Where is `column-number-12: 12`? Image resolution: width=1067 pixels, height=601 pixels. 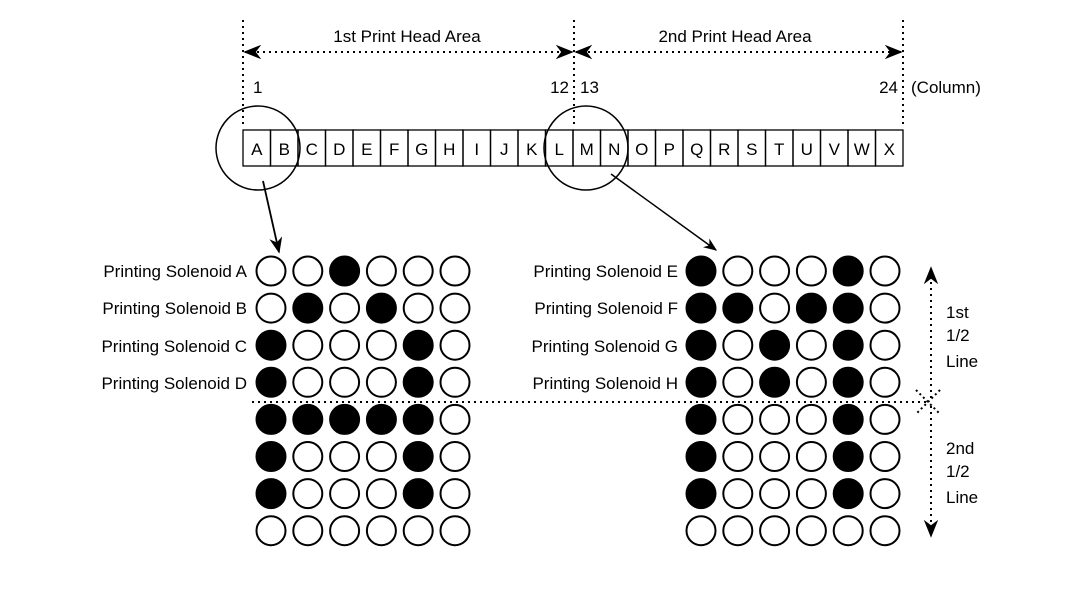
column-number-12: 12 is located at coordinates (559, 87).